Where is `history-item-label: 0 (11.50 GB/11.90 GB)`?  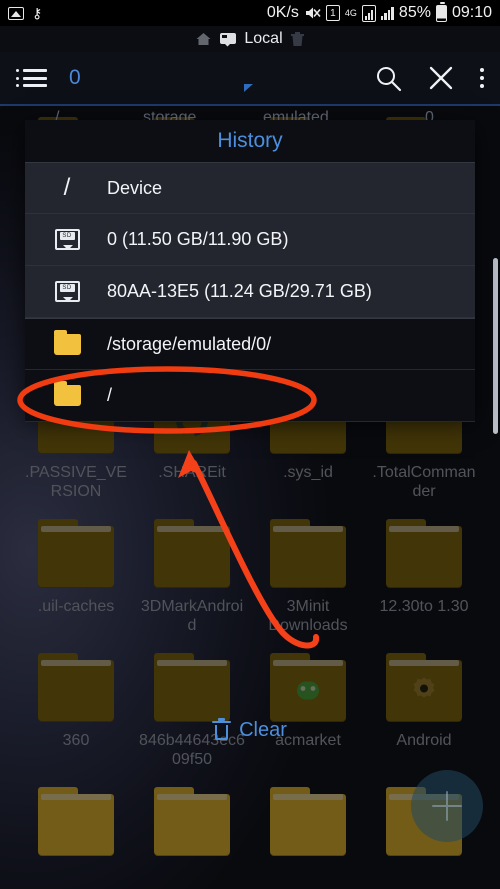 history-item-label: 0 (11.50 GB/11.90 GB) is located at coordinates (198, 239).